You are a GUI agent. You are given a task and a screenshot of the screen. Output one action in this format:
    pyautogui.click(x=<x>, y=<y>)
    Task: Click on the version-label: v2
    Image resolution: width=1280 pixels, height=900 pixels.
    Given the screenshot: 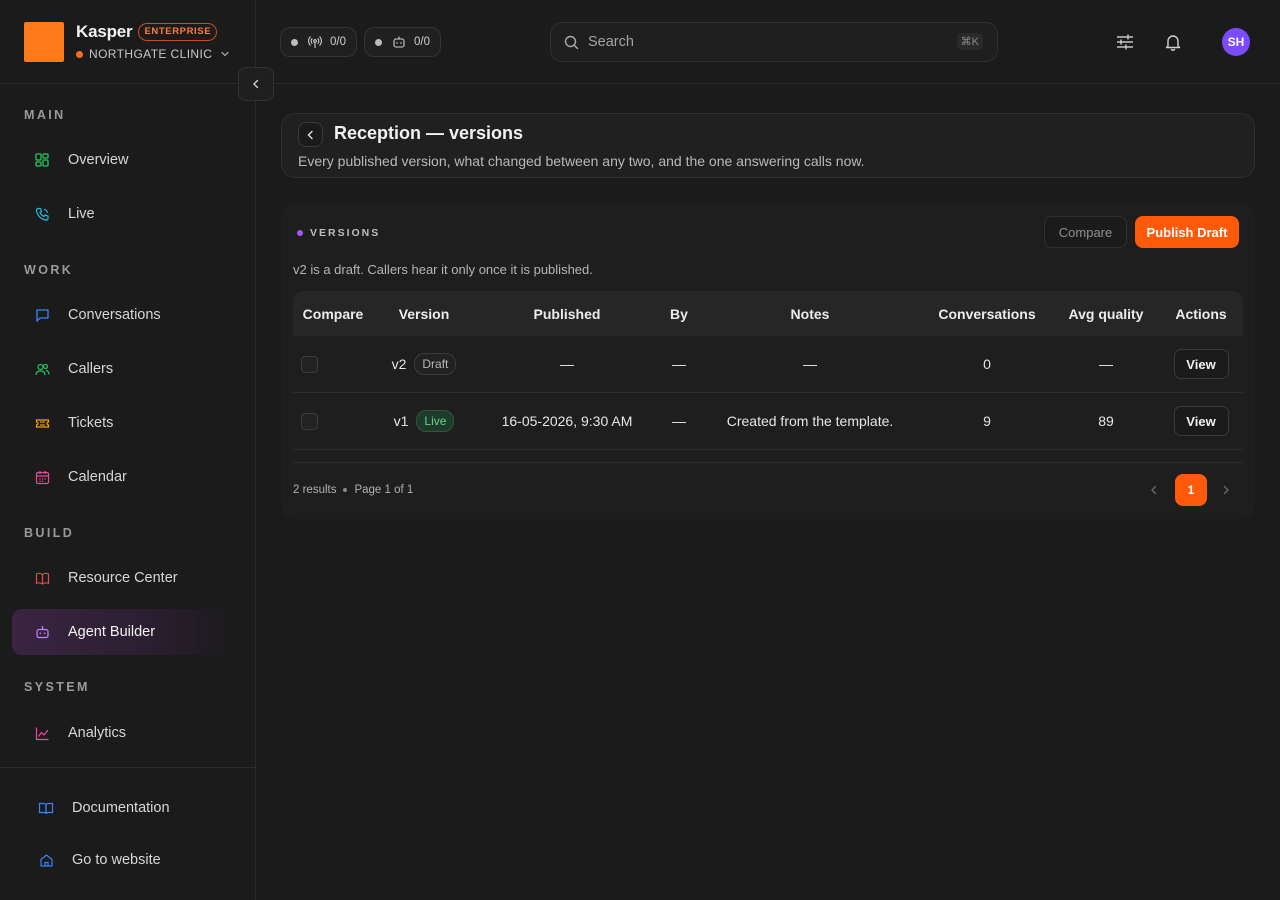 What is the action you would take?
    pyautogui.click(x=399, y=364)
    